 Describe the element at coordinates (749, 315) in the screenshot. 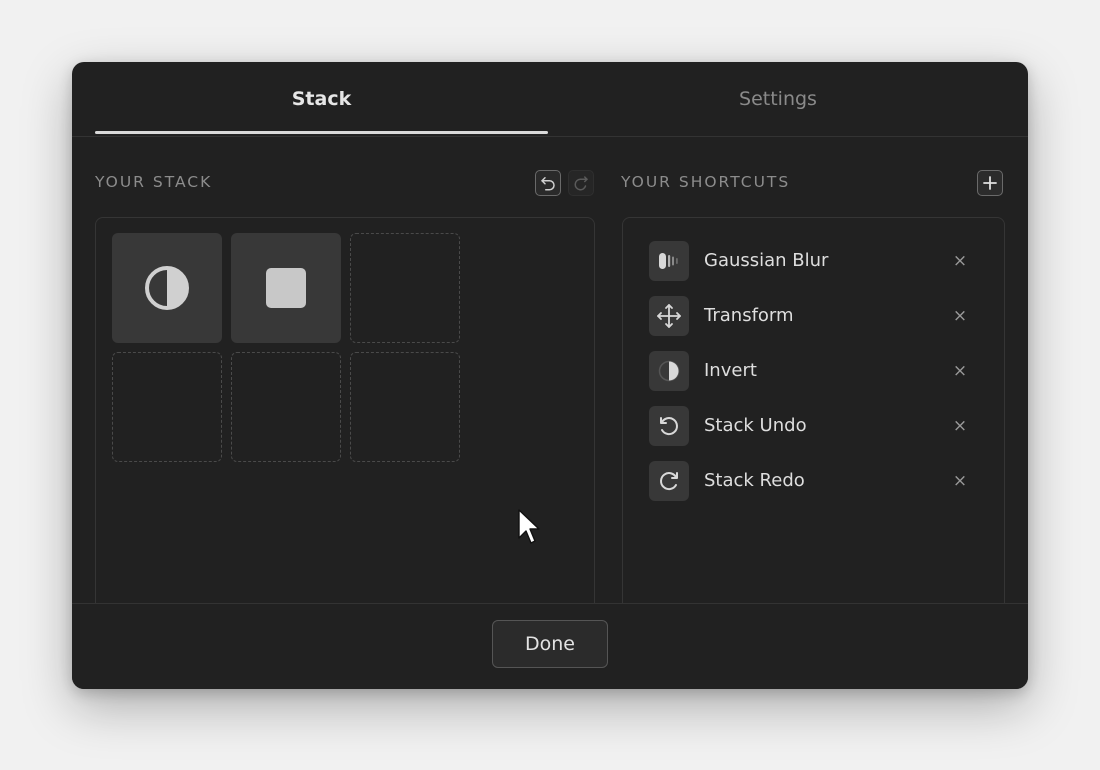

I see `shortcut-label: Transform` at that location.